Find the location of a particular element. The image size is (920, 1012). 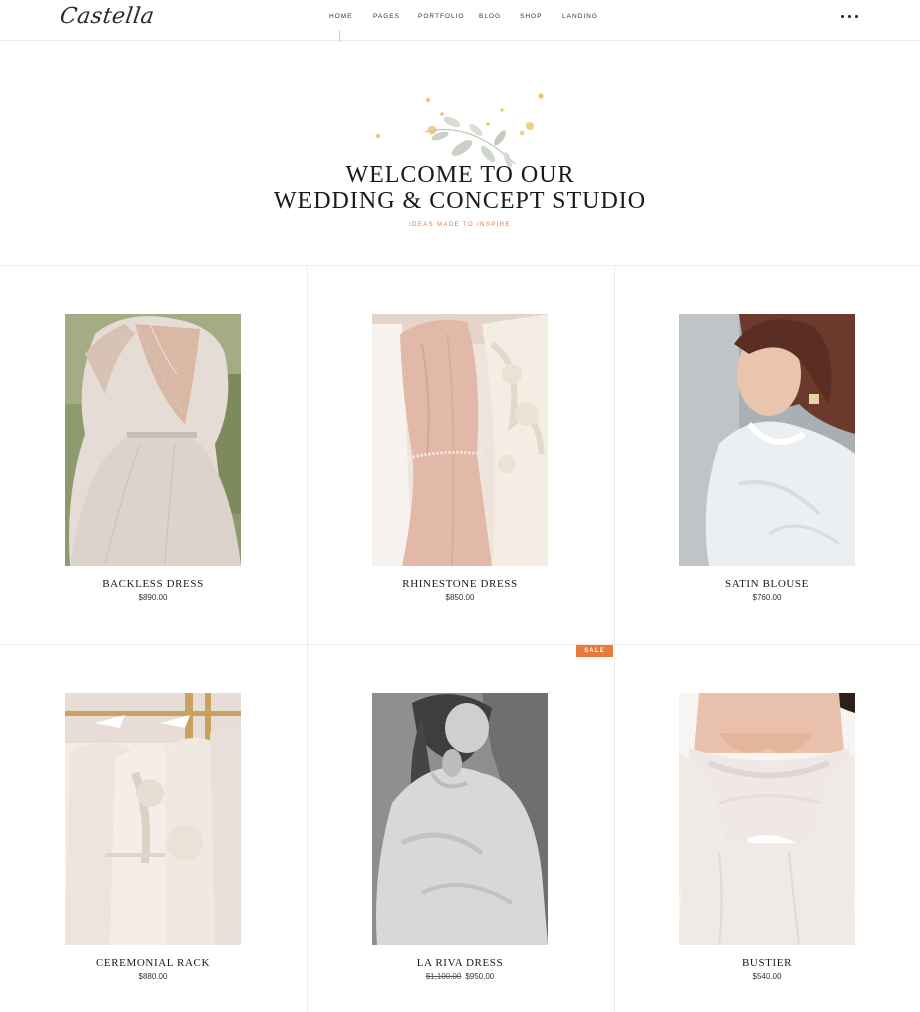

nav-active-indicator is located at coordinates (339, 36).